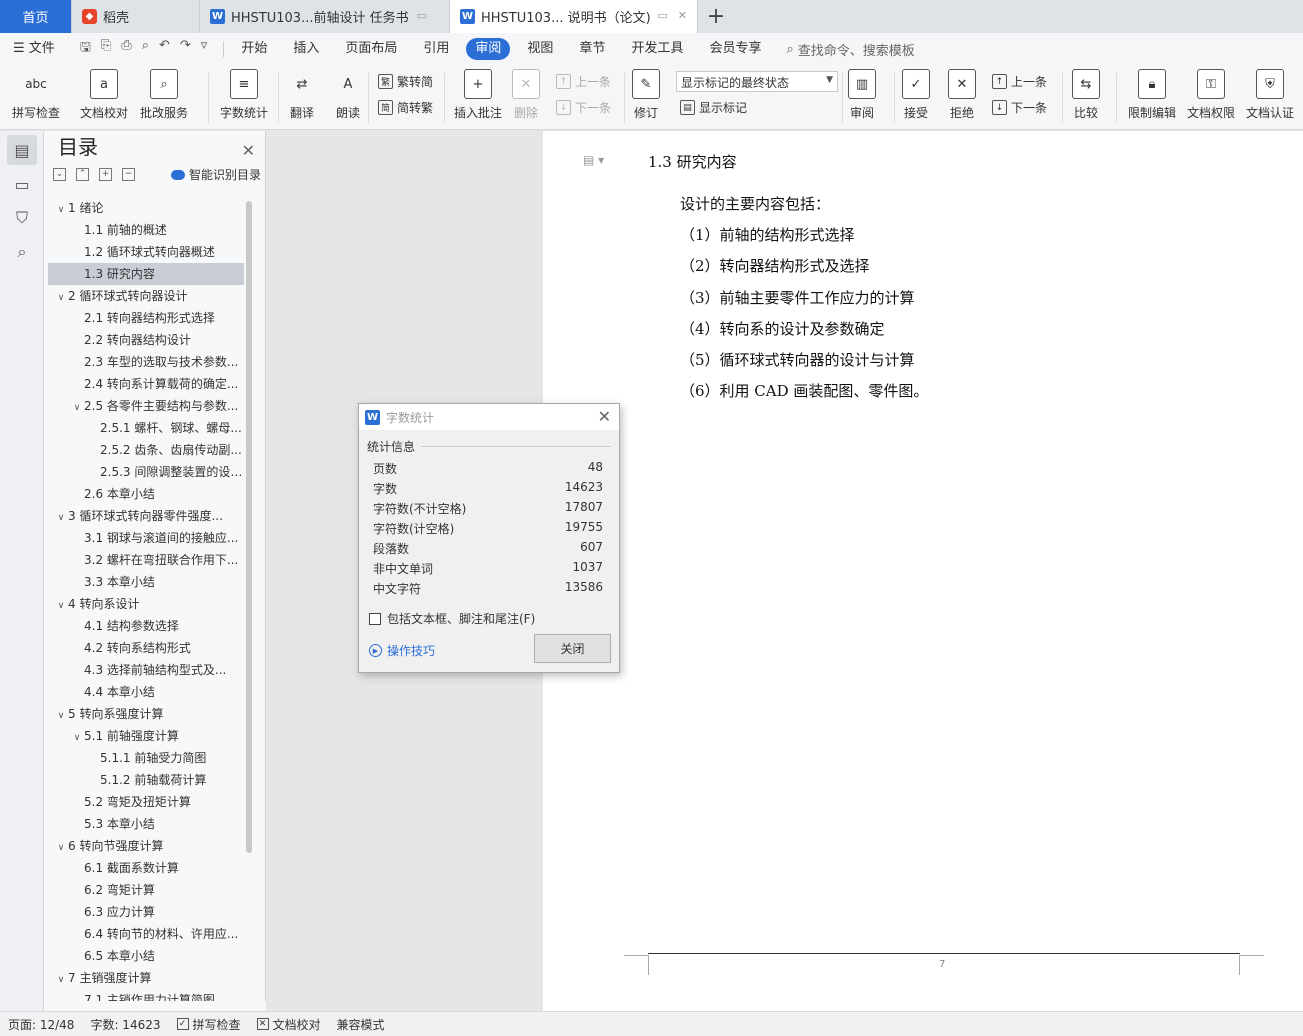 Image resolution: width=1303 pixels, height=1036 pixels. I want to click on menu-member: 会员专享, so click(735, 49).